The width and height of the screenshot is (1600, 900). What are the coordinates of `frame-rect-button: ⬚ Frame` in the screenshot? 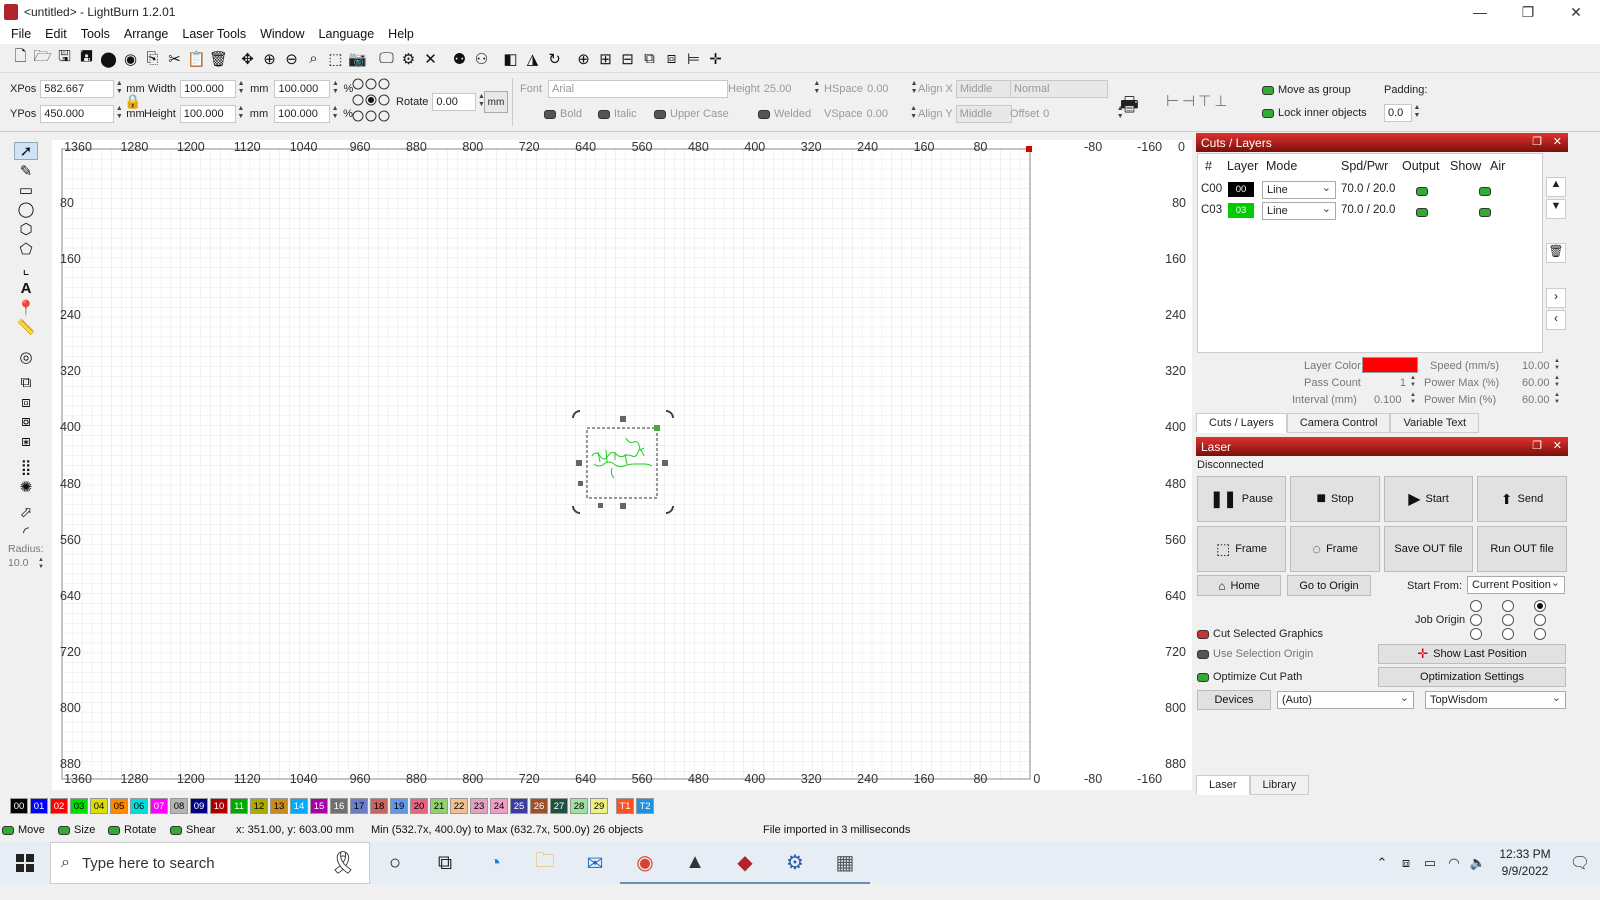 It's located at (1241, 549).